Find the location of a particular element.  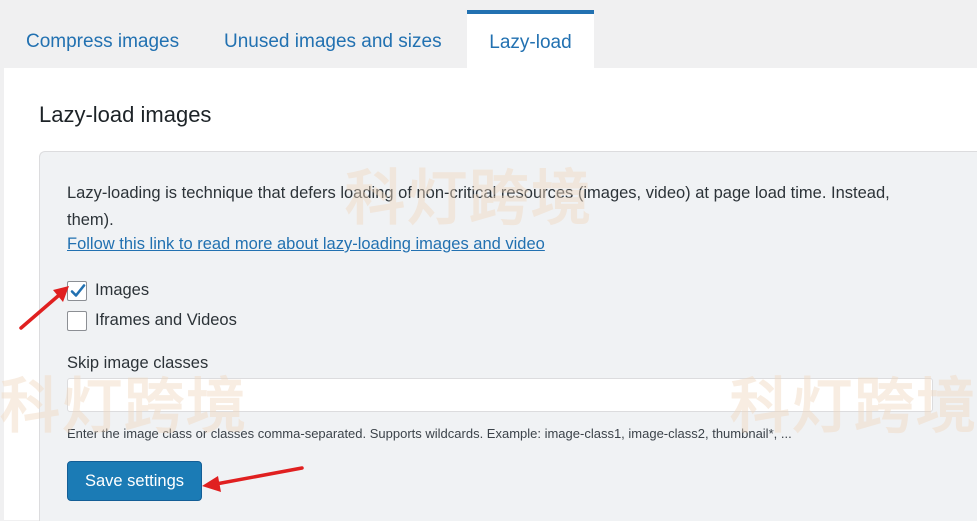

save-settings-button: Save settings is located at coordinates (134, 481).